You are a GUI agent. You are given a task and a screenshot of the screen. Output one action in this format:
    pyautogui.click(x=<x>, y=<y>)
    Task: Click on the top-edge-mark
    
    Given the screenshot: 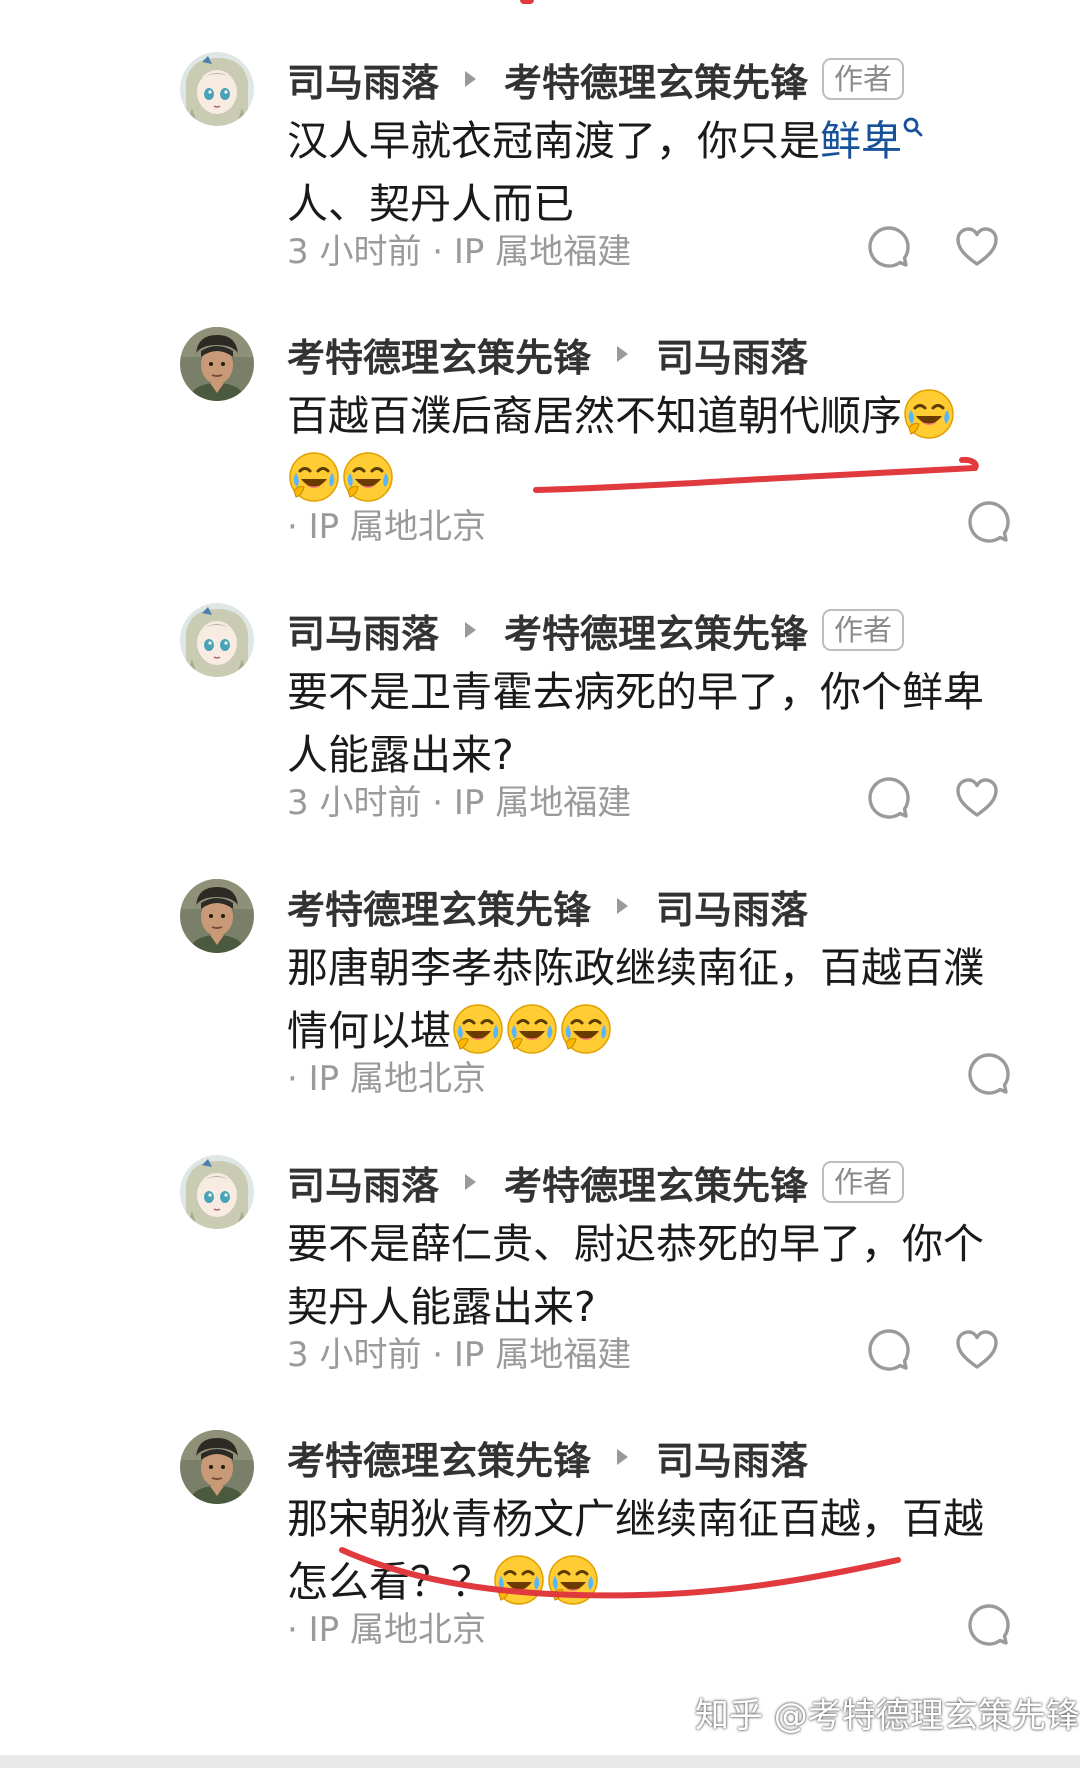 What is the action you would take?
    pyautogui.click(x=527, y=2)
    